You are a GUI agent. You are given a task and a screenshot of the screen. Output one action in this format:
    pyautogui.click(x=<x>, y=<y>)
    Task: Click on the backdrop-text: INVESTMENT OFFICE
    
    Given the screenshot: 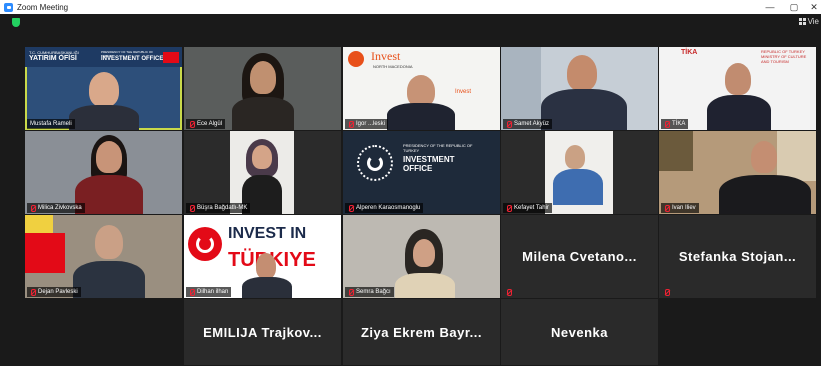 What is the action you would take?
    pyautogui.click(x=132, y=59)
    